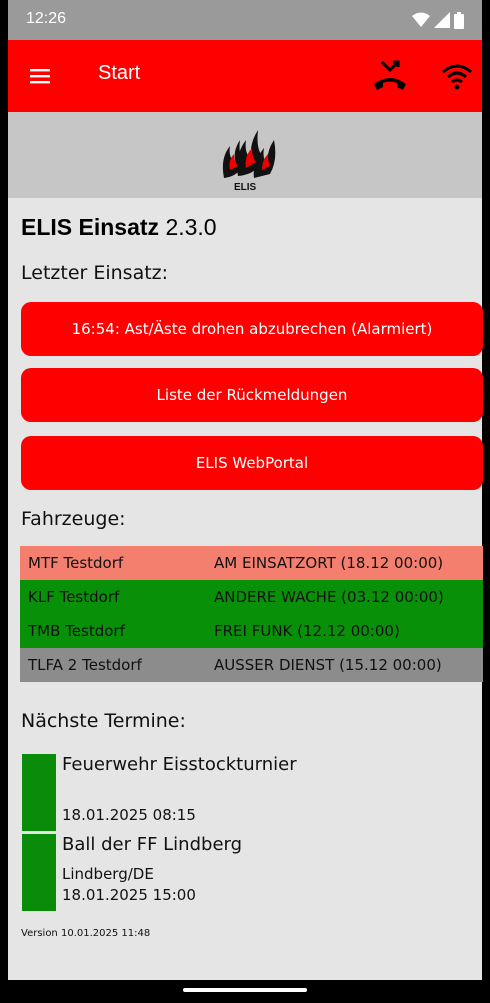  What do you see at coordinates (129, 895) in the screenshot?
I see `event-date: 18.01.2025 15:00` at bounding box center [129, 895].